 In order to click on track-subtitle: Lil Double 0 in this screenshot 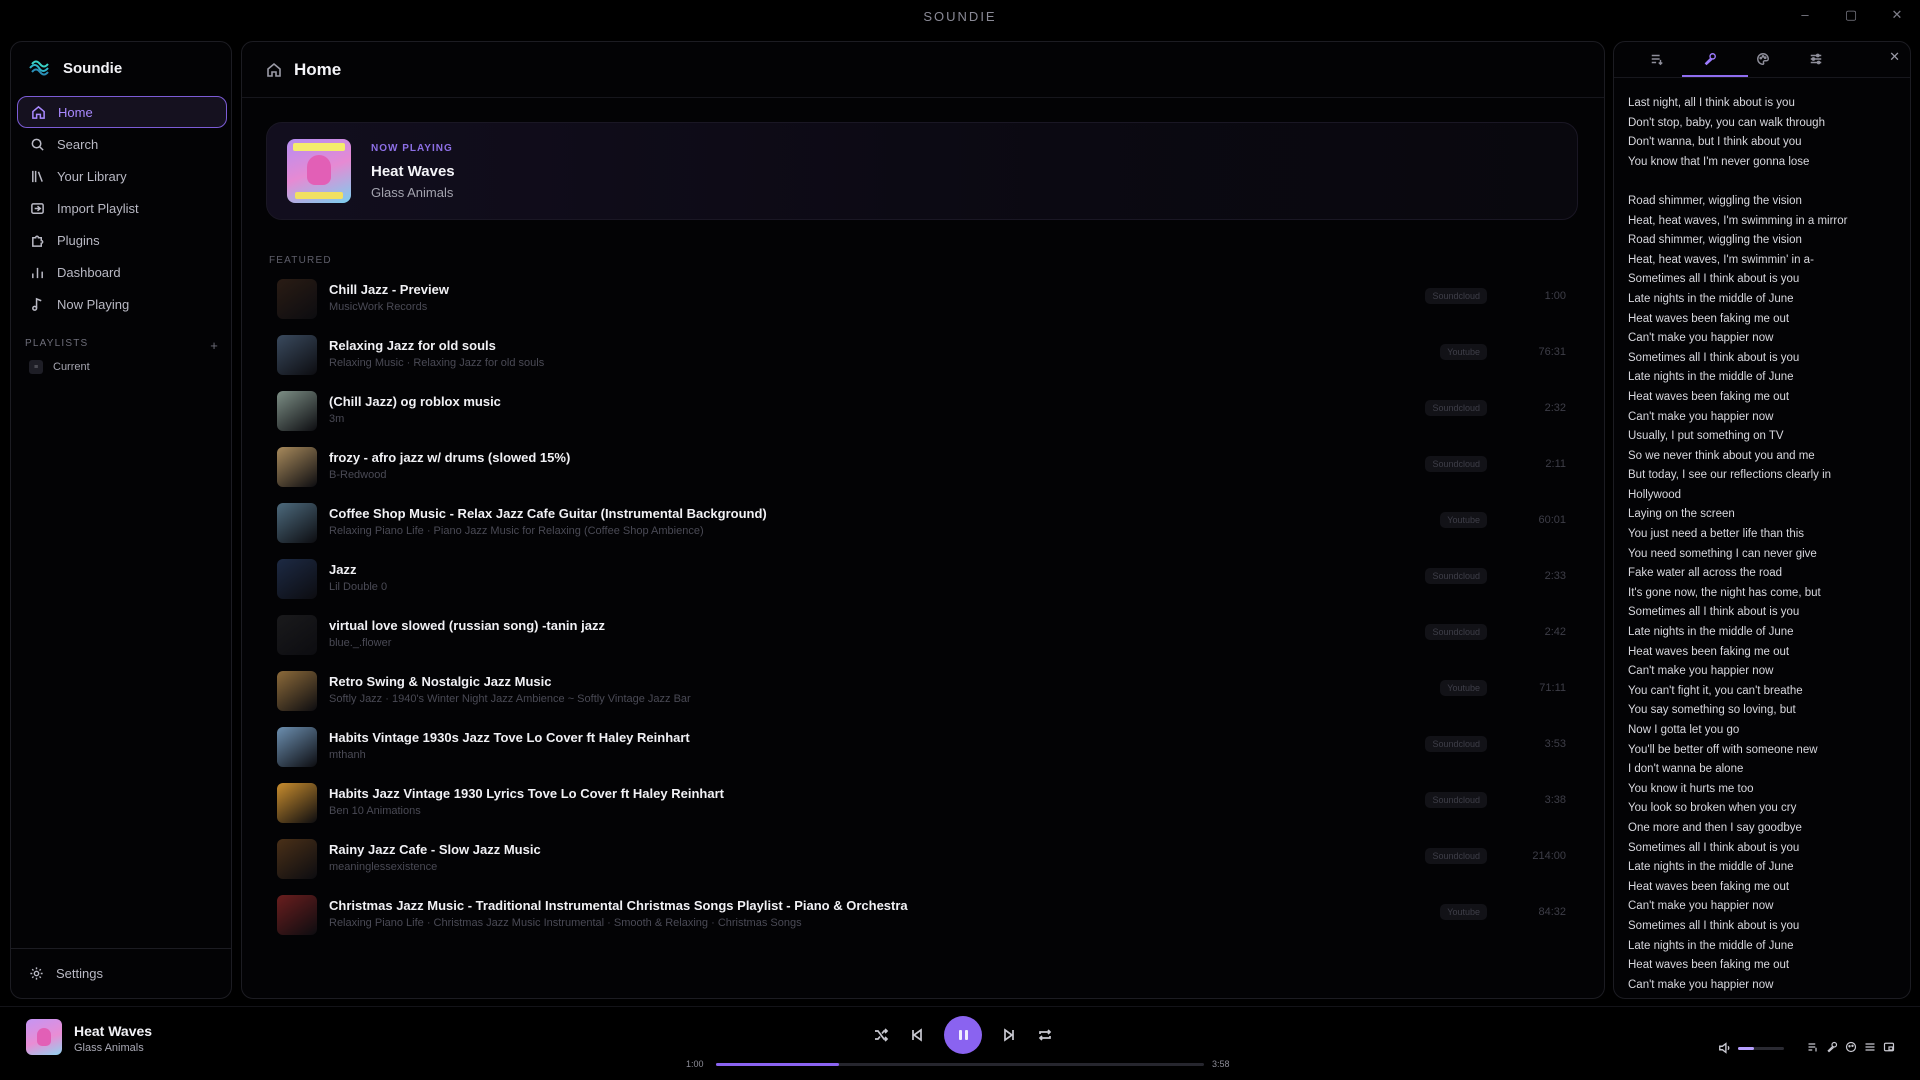, I will do `click(358, 587)`.